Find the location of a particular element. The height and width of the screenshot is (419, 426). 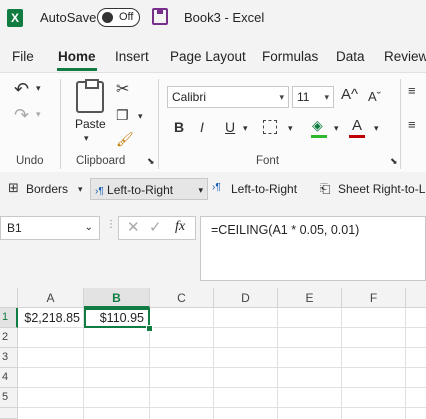

fill-color-dropdown-icon: ▾ is located at coordinates (336, 128).